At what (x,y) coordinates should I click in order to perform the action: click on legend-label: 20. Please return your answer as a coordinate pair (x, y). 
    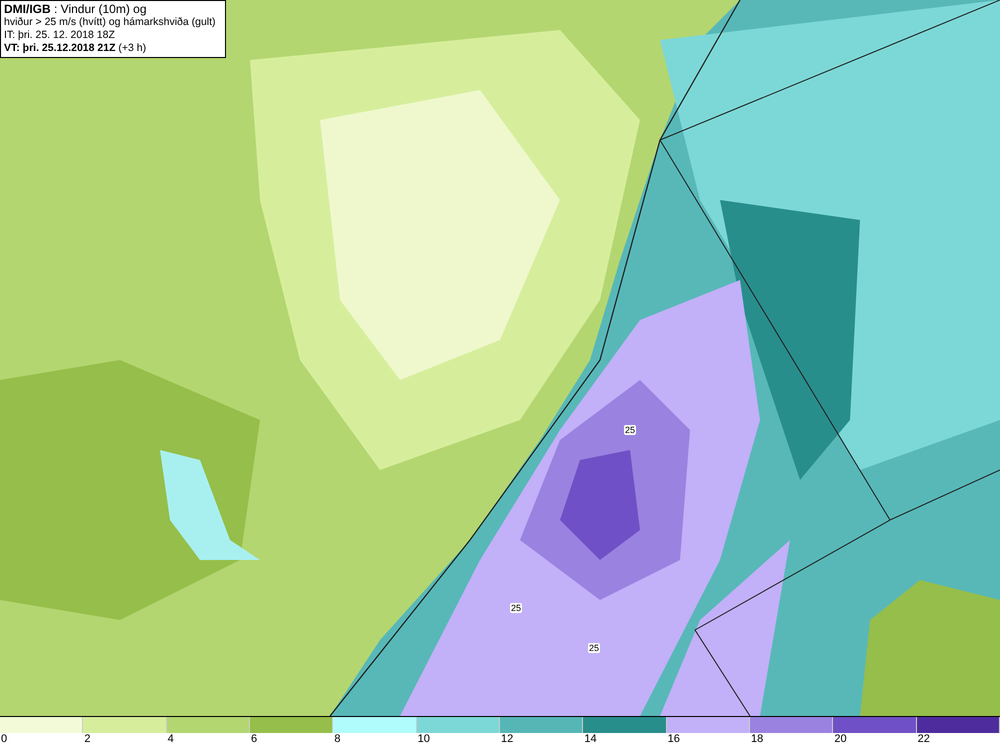
    Looking at the image, I should click on (840, 739).